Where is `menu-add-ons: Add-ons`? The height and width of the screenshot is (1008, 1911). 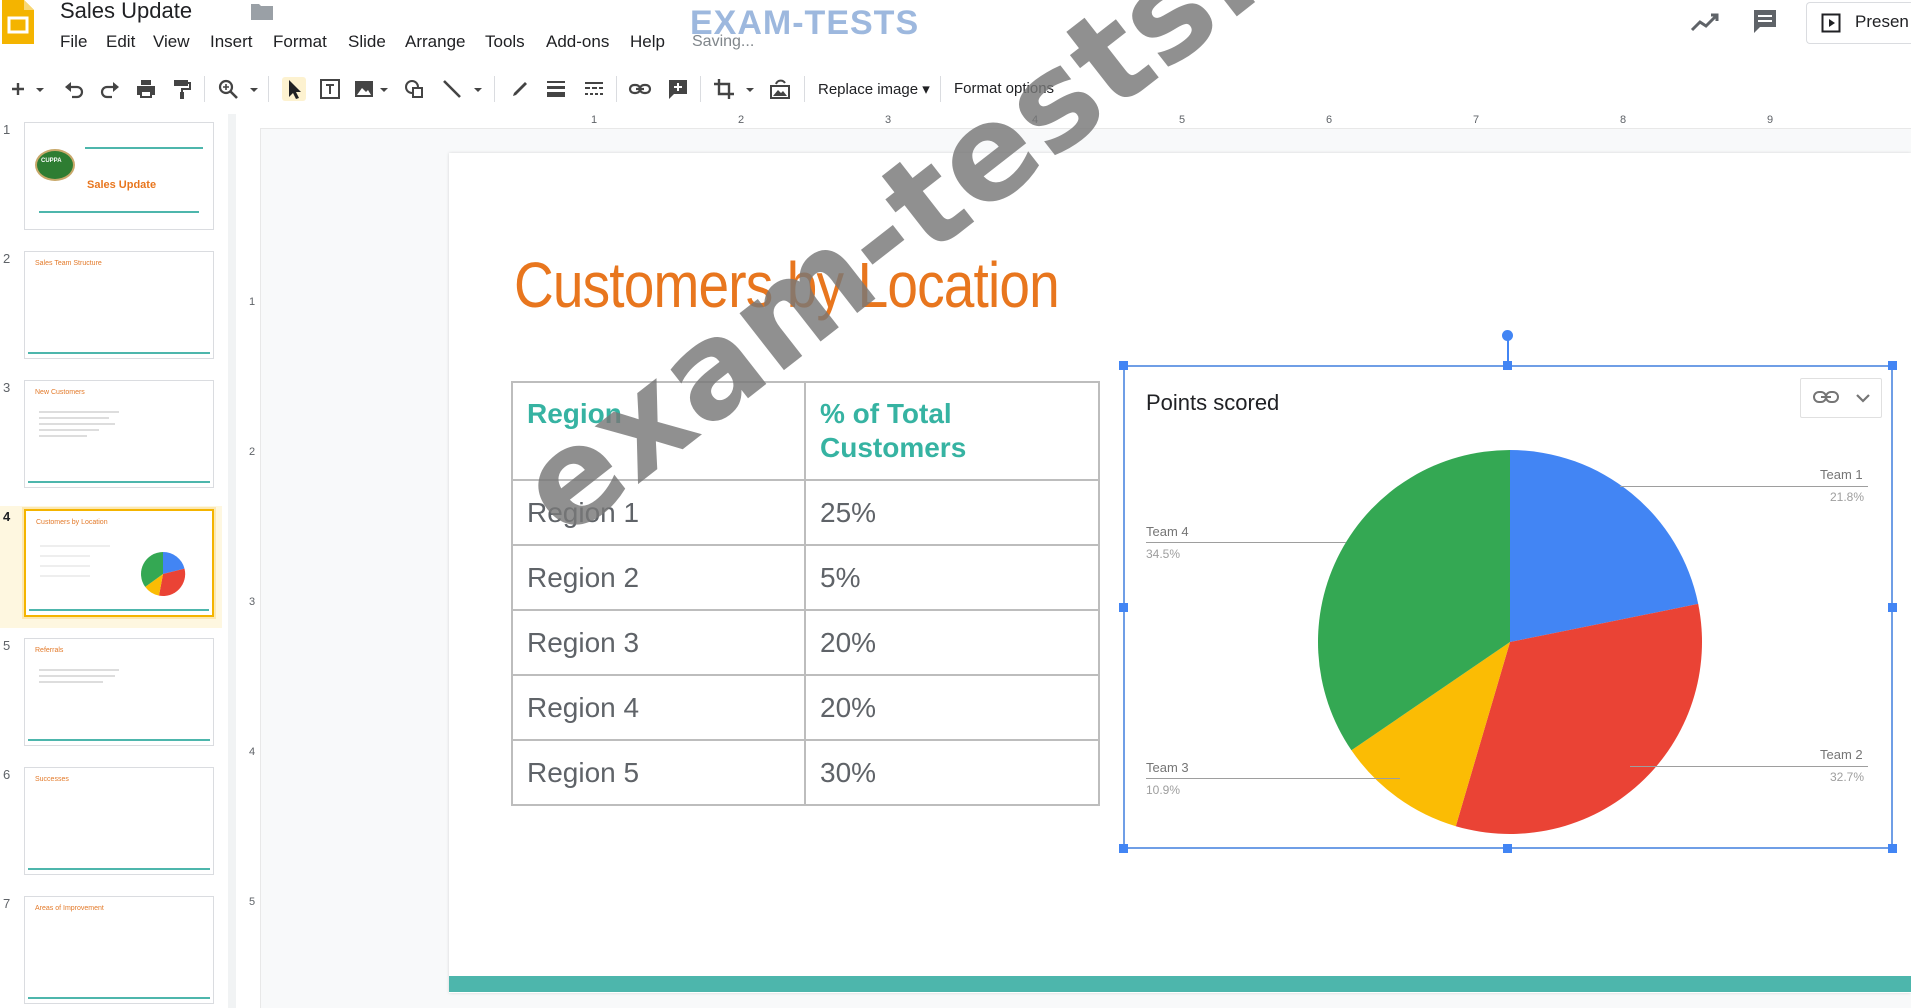 menu-add-ons: Add-ons is located at coordinates (577, 42).